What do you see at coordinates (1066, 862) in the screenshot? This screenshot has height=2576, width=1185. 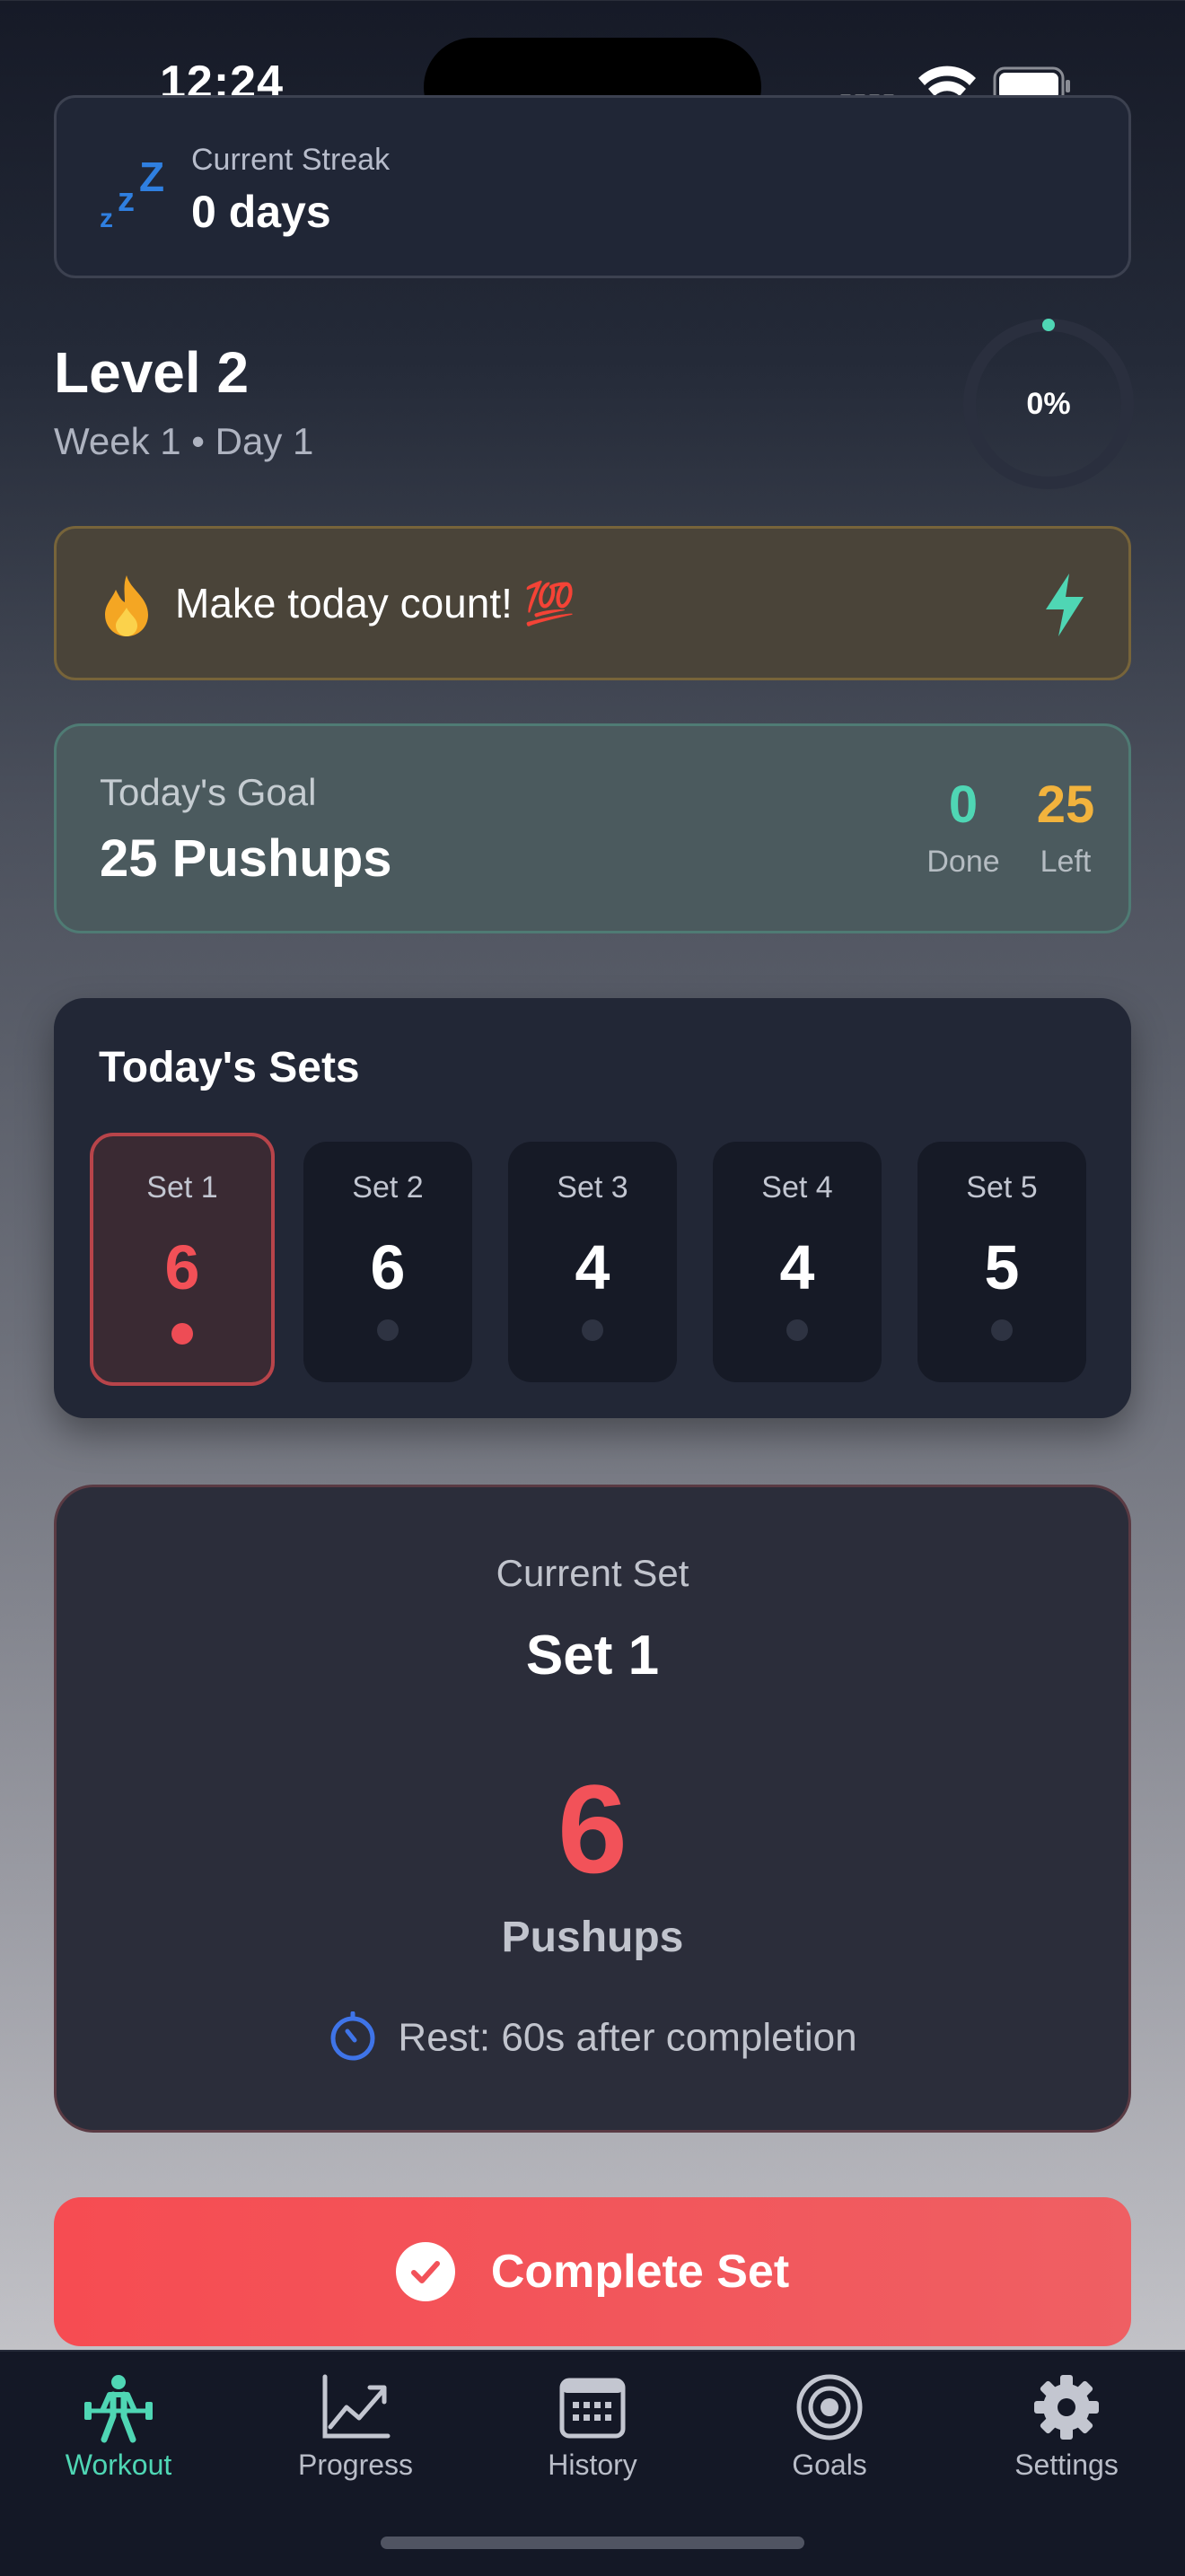 I see `goal-left-label: Left` at bounding box center [1066, 862].